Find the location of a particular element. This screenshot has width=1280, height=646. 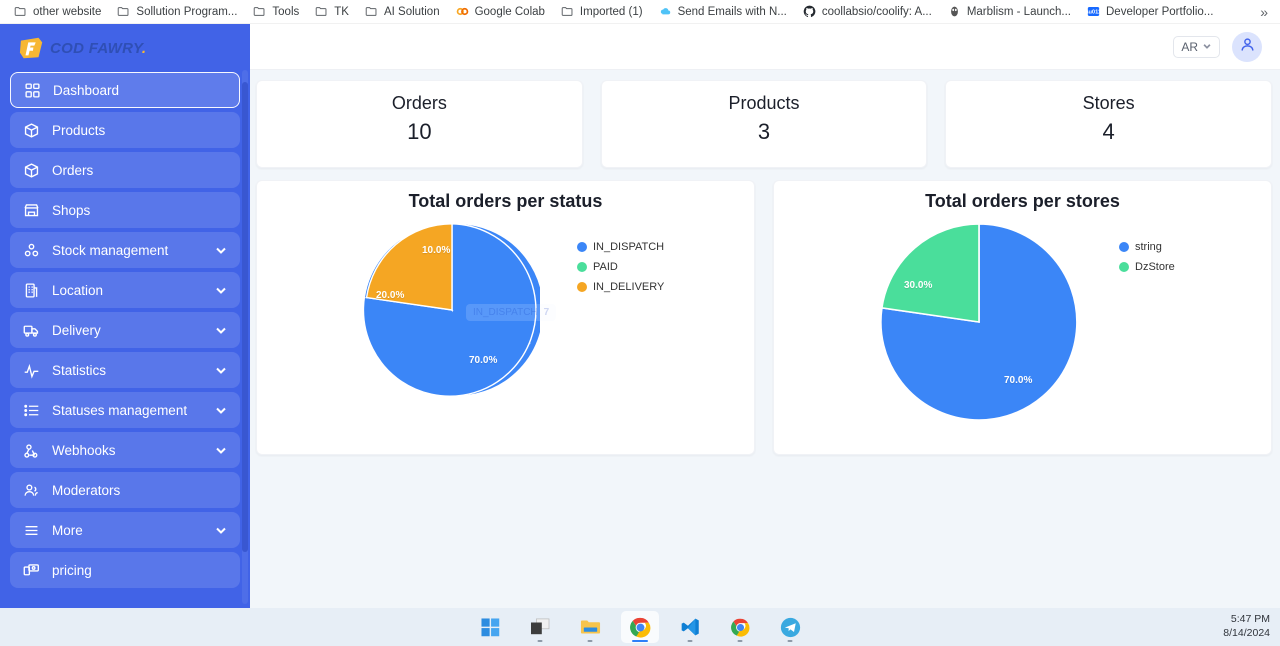

sidebar-item-more: More is located at coordinates (125, 530).